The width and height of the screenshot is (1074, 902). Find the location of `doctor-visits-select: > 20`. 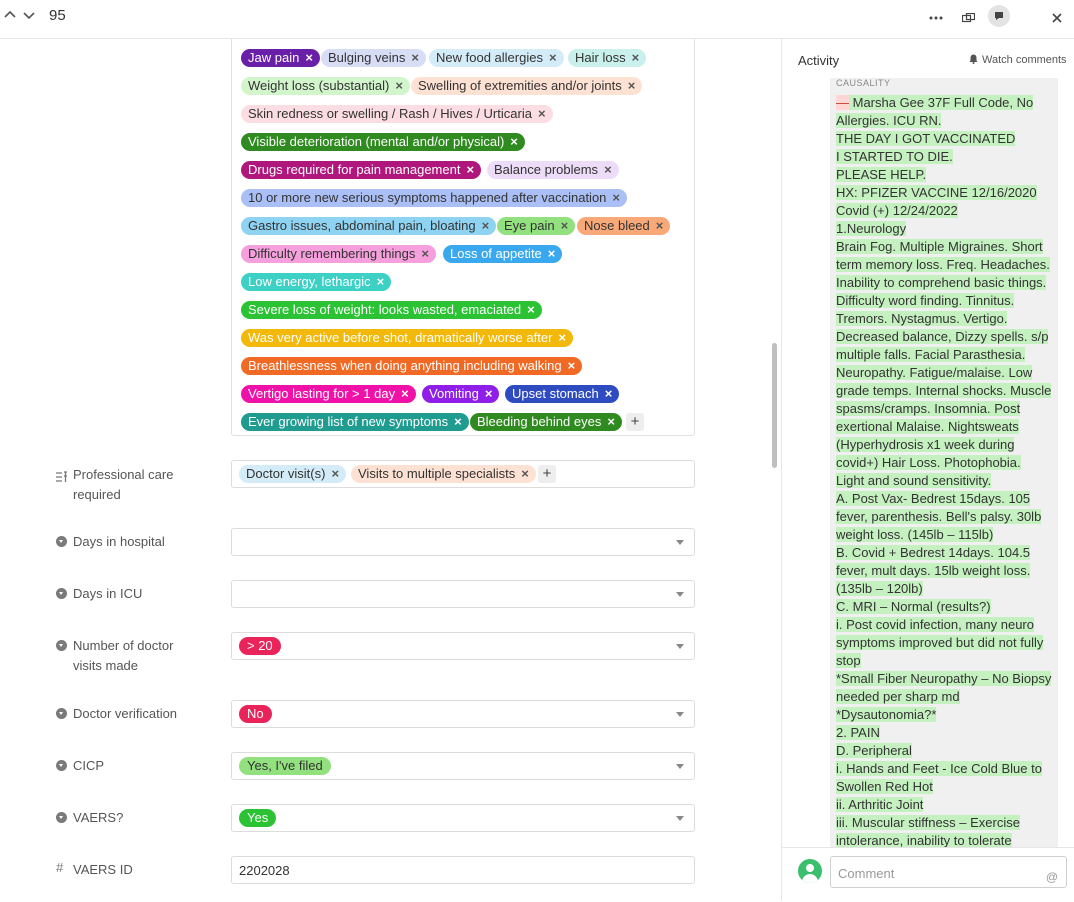

doctor-visits-select: > 20 is located at coordinates (463, 646).